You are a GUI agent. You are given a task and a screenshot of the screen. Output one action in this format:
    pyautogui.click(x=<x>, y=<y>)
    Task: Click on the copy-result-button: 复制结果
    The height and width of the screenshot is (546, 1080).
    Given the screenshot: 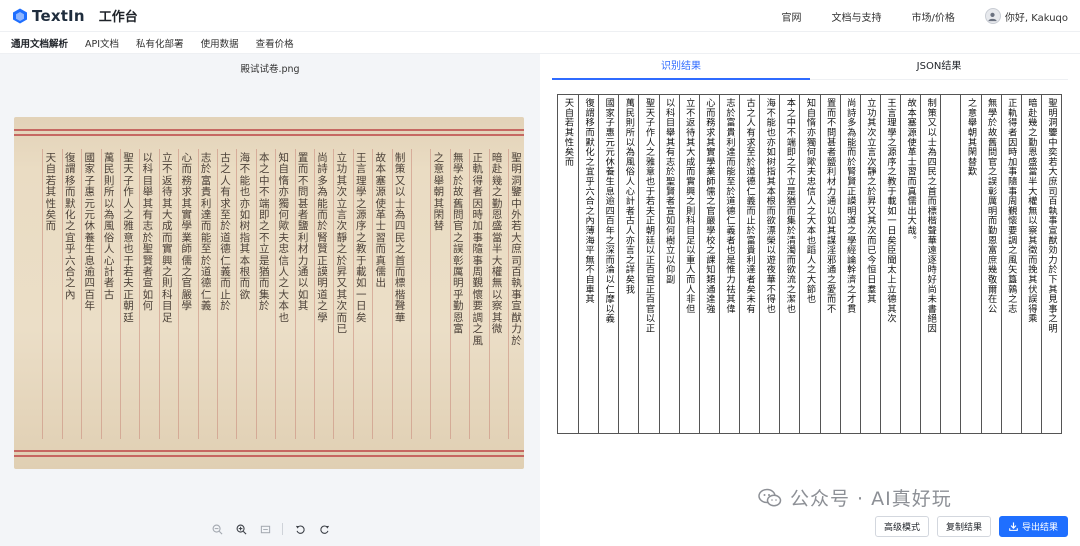 What is the action you would take?
    pyautogui.click(x=963, y=526)
    